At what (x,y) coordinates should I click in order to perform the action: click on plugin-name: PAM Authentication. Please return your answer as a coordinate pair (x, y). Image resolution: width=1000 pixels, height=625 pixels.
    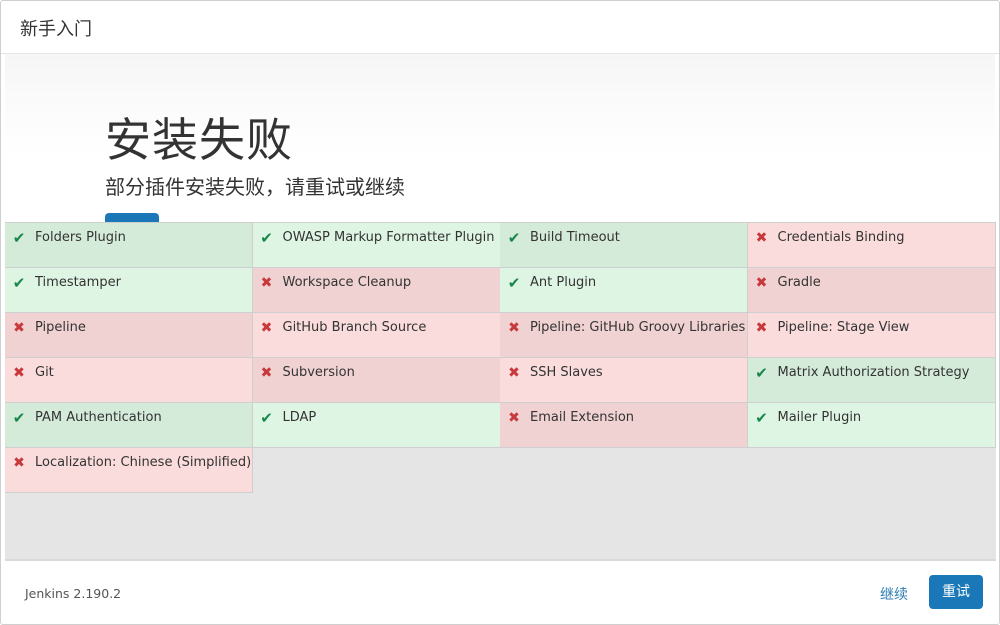
    Looking at the image, I should click on (98, 417).